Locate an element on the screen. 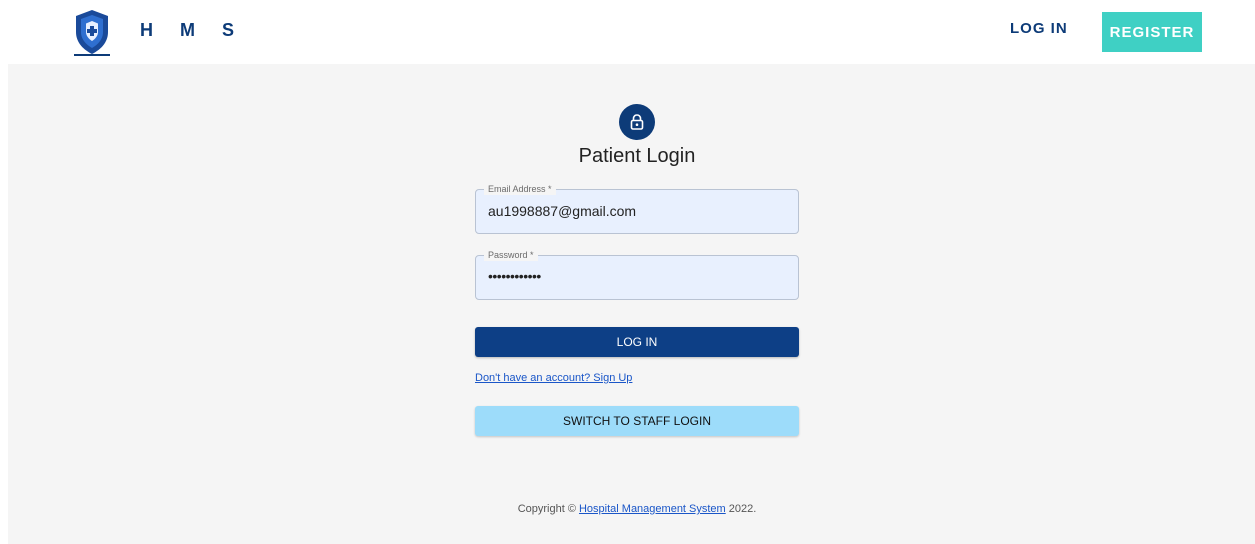 The width and height of the screenshot is (1255, 544). password-field-label: Password * is located at coordinates (511, 255).